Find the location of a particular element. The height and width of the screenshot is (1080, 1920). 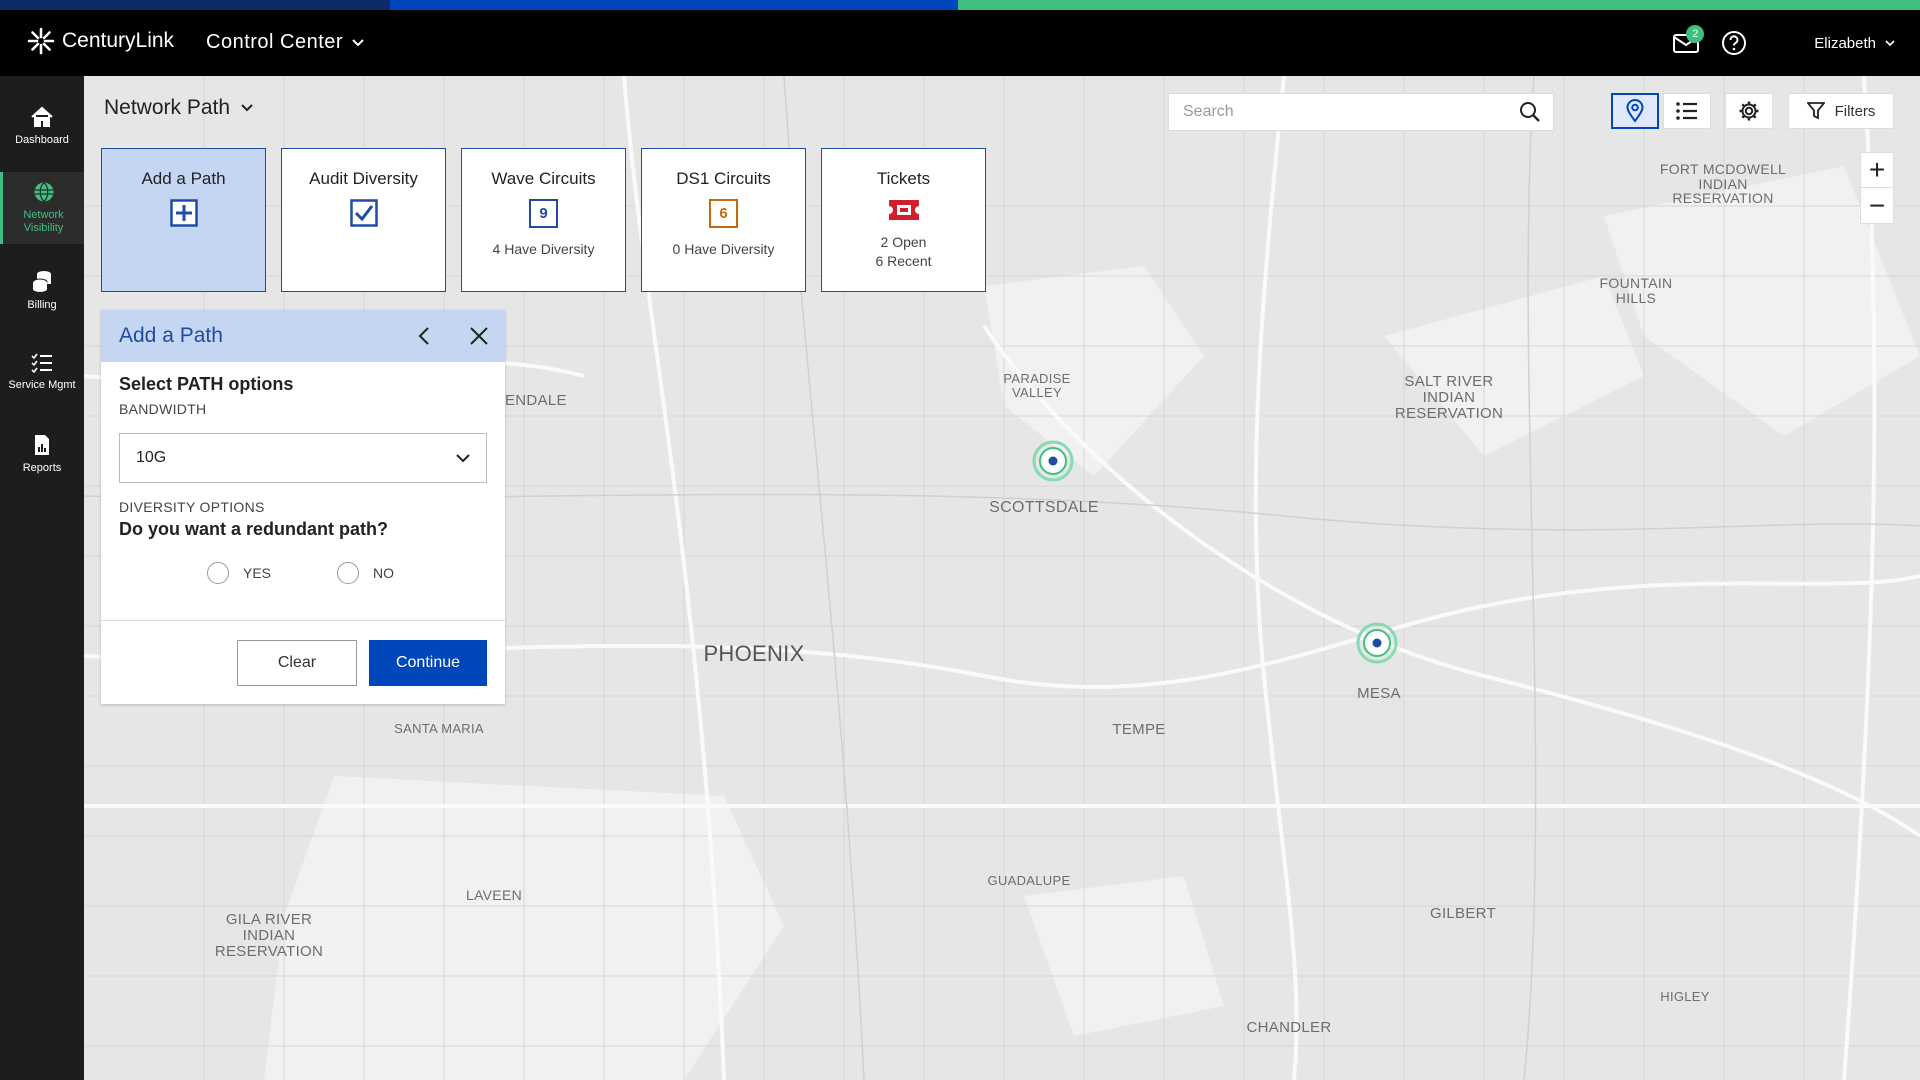

report-icon is located at coordinates (42, 444).